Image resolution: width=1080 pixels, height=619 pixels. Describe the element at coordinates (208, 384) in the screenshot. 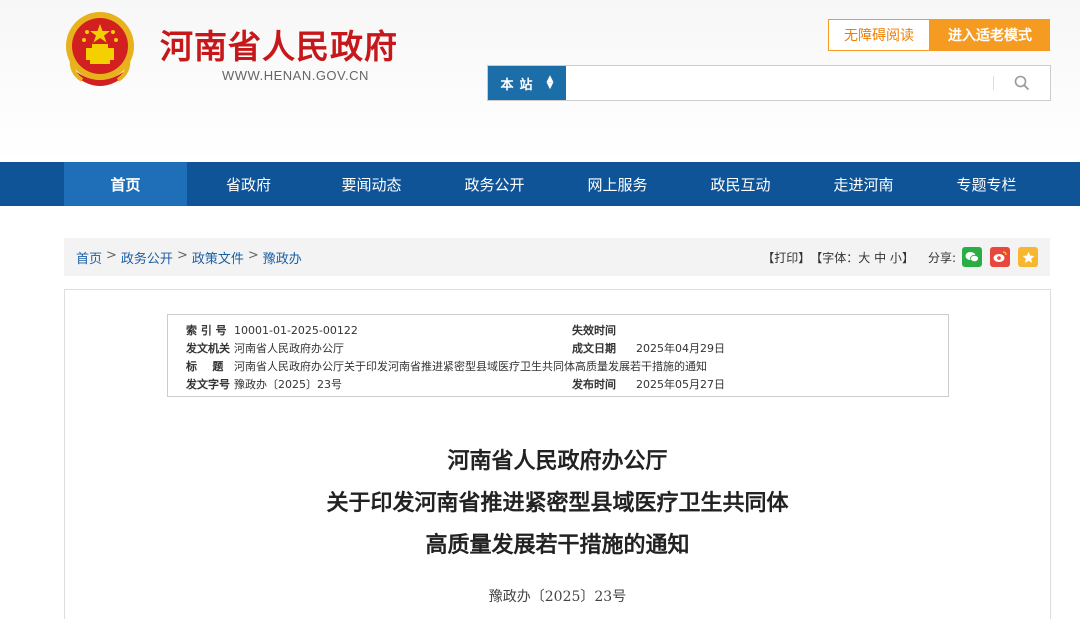

I see `doc-number-label: 发文字号` at that location.